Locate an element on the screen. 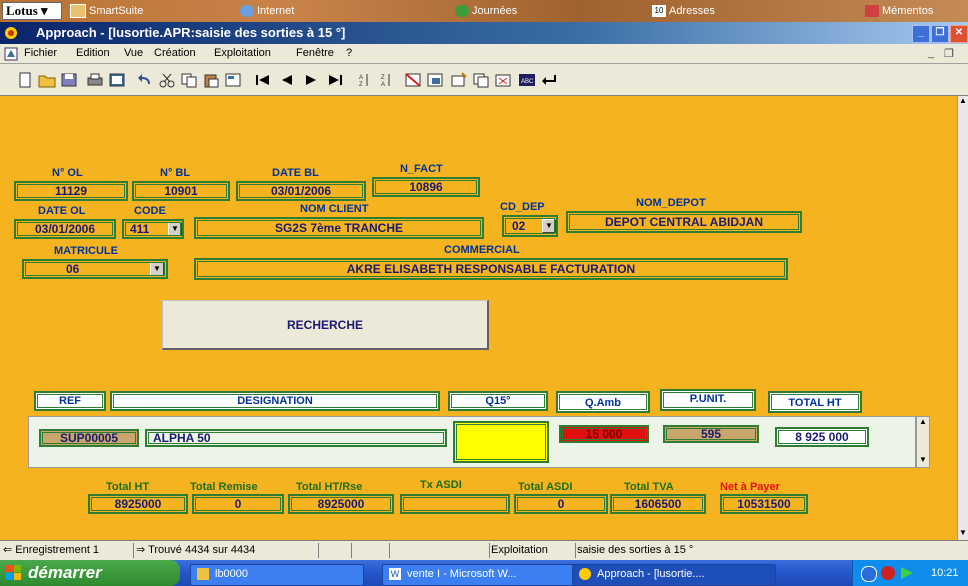 This screenshot has width=968, height=586. field-n-bl: 10901 is located at coordinates (181, 191).